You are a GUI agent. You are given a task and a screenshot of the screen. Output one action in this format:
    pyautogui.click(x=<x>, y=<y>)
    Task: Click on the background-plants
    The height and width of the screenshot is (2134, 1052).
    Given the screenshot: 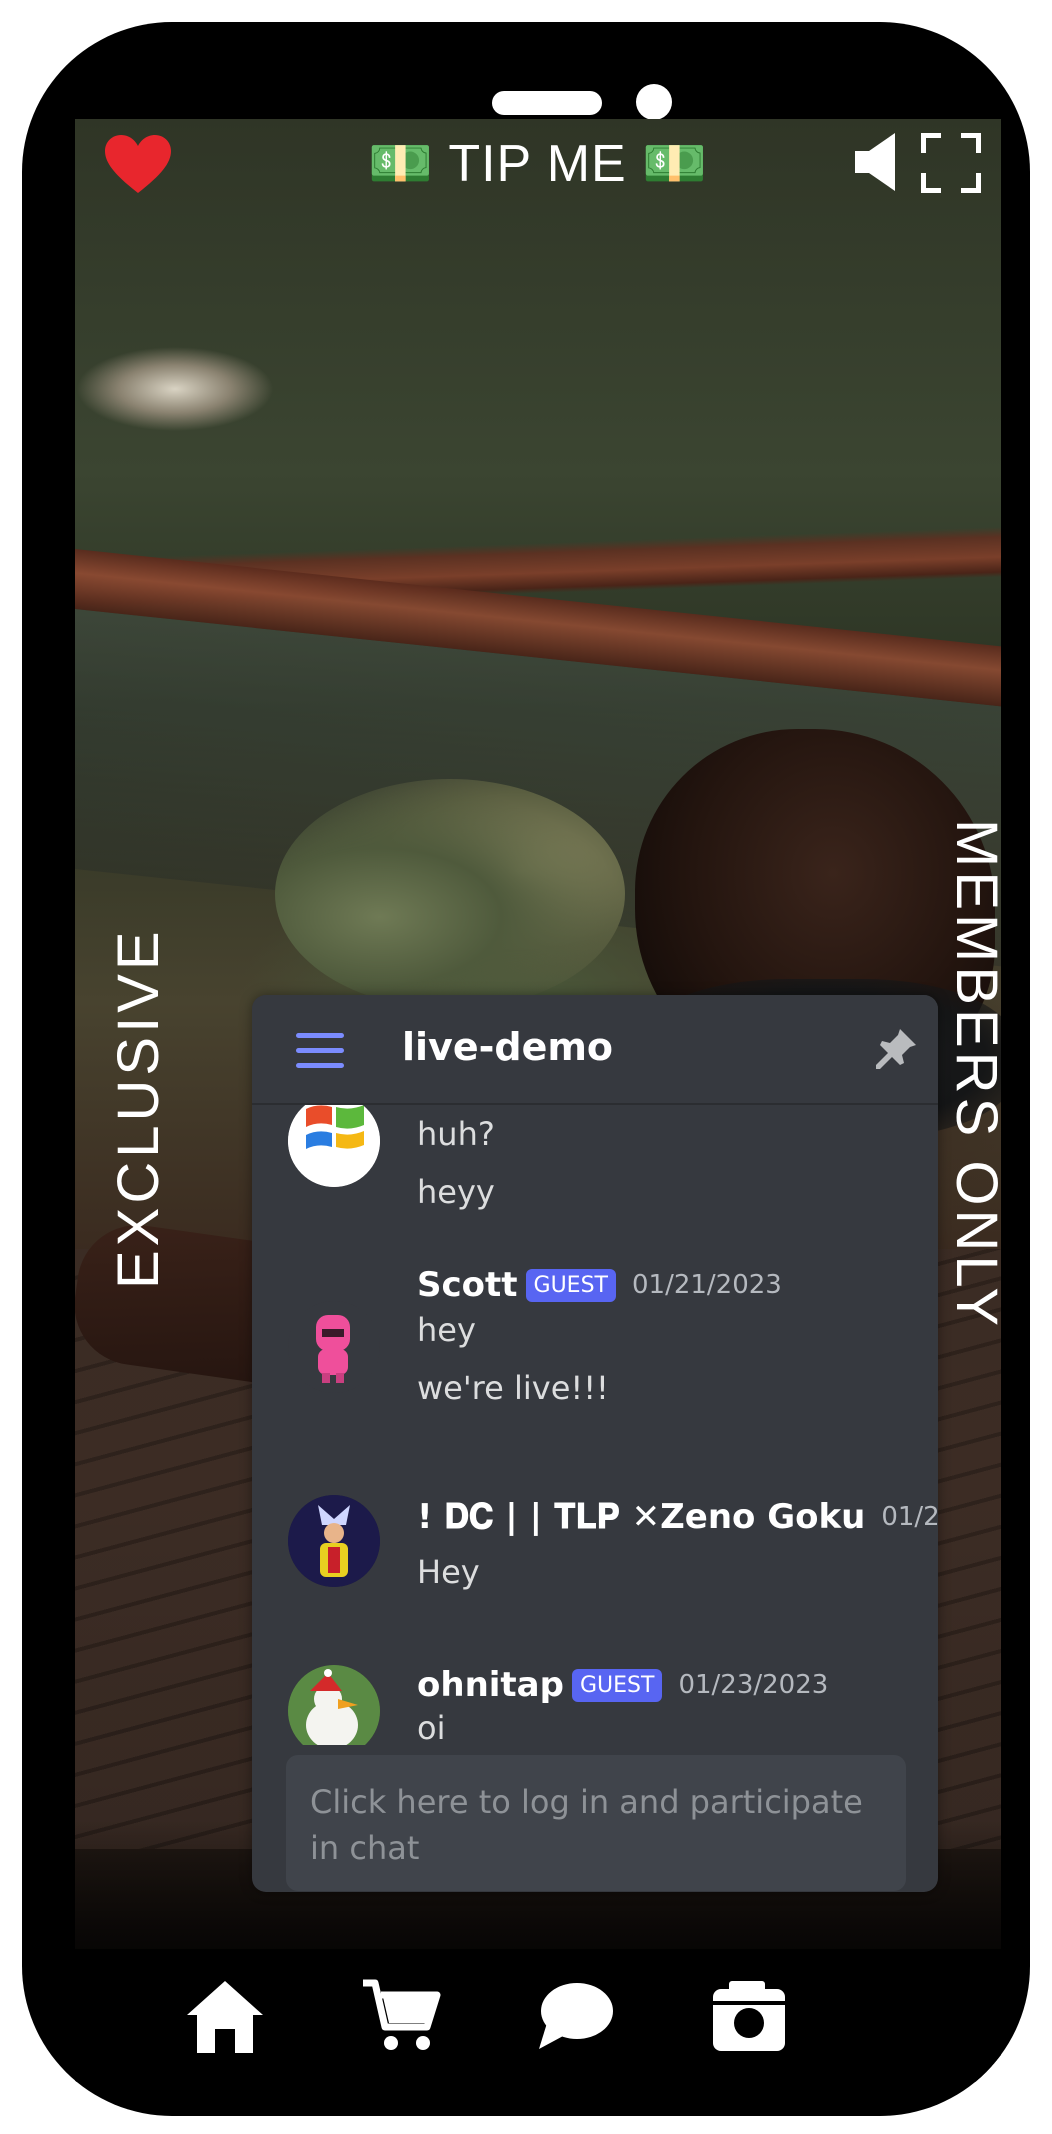 What is the action you would take?
    pyautogui.click(x=450, y=894)
    